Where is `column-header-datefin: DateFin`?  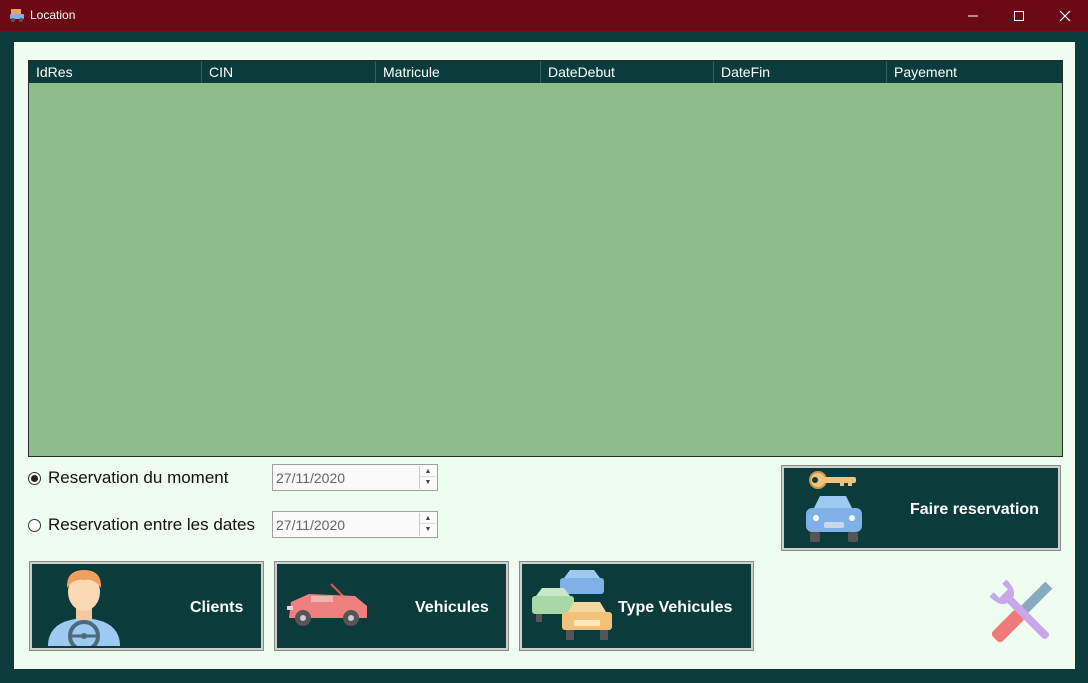
column-header-datefin: DateFin is located at coordinates (800, 72).